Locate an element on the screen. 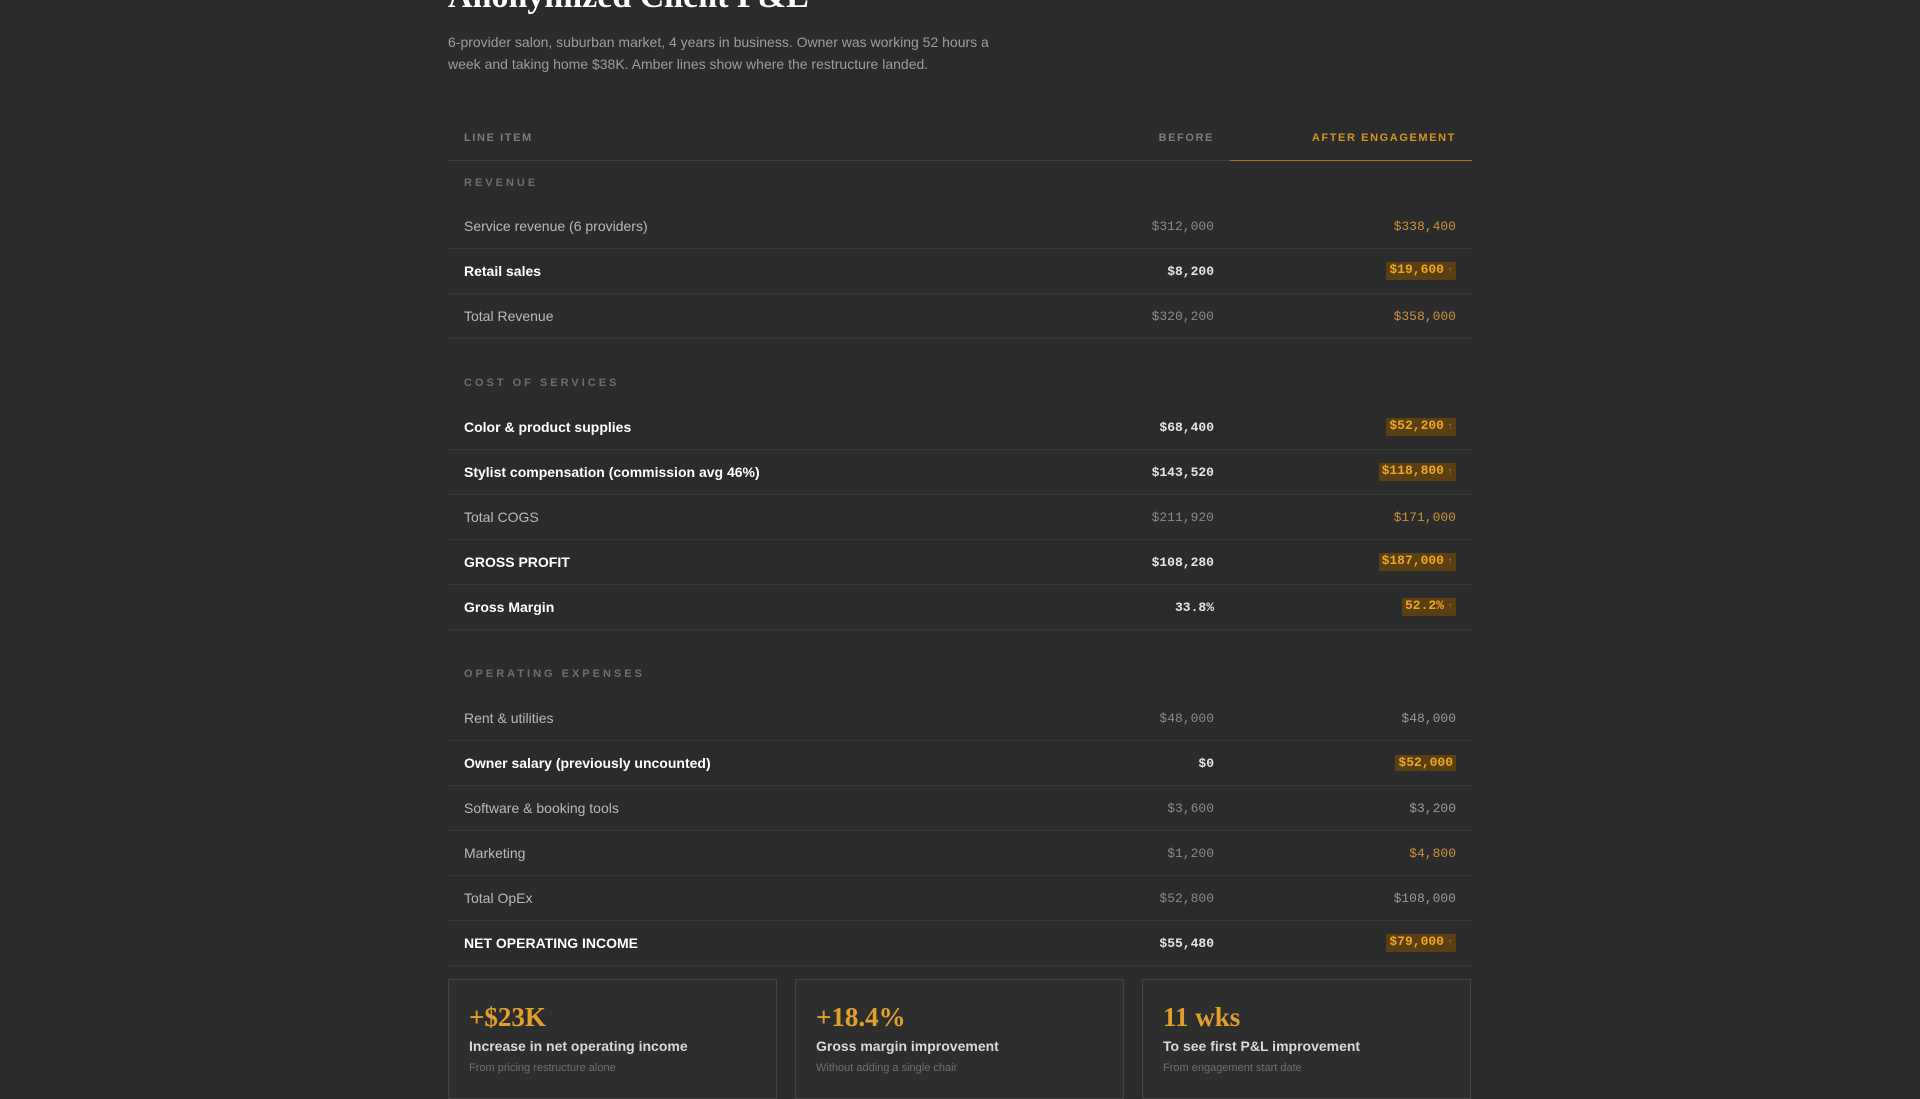  table-row: Marketing $1,200 $4,800 is located at coordinates (960, 853).